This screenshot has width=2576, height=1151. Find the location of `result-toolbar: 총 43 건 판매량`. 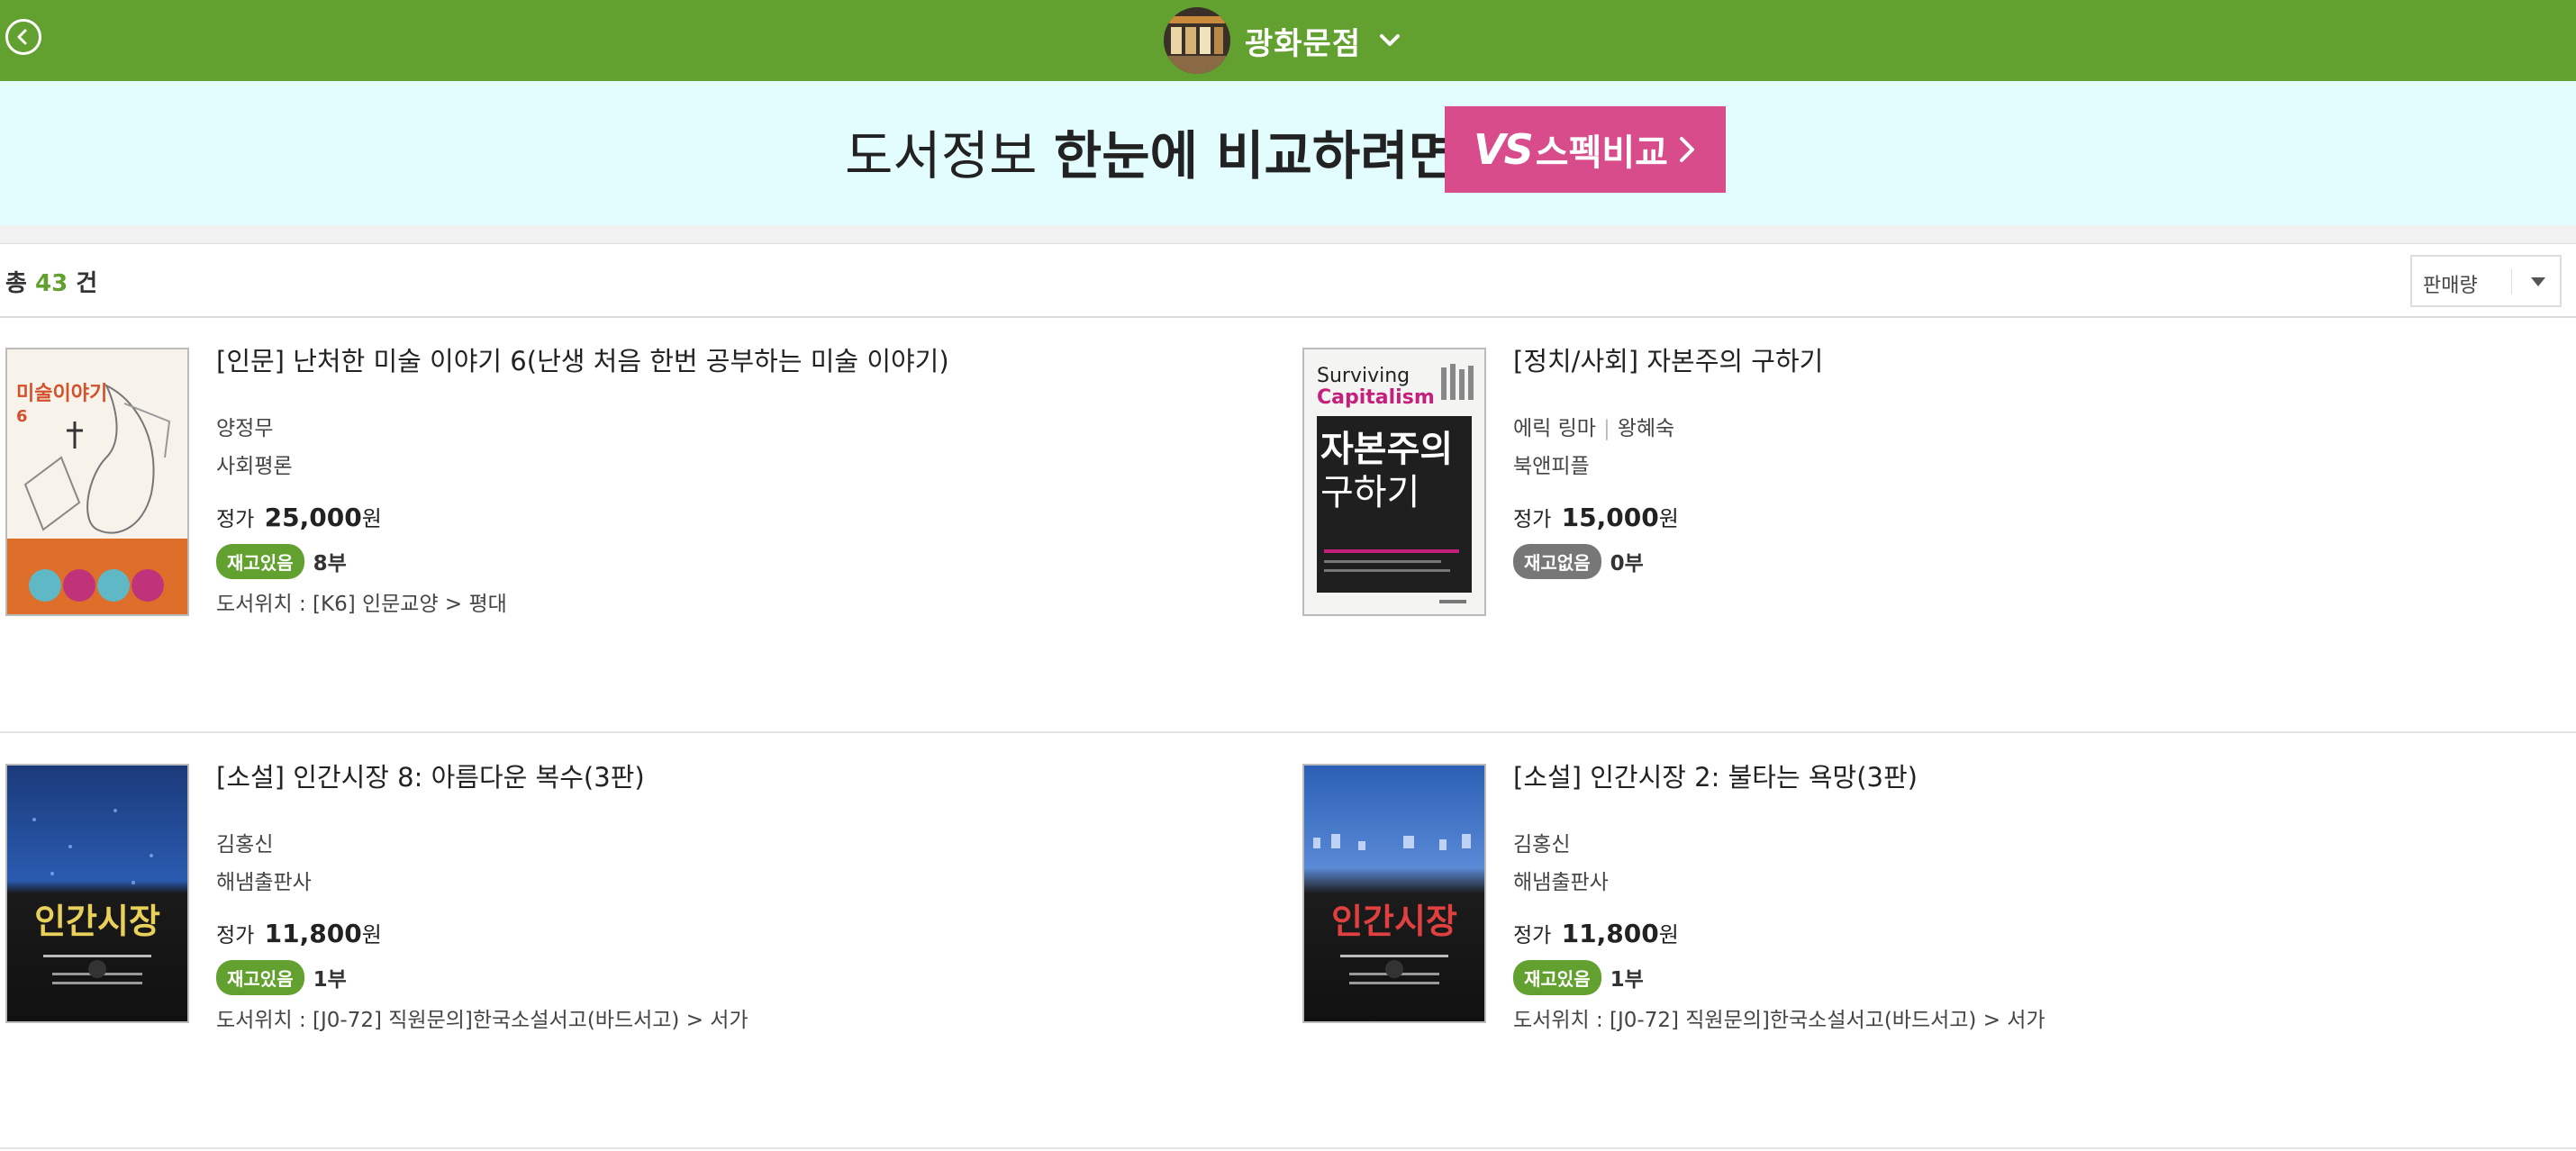

result-toolbar: 총 43 건 판매량 is located at coordinates (1288, 281).